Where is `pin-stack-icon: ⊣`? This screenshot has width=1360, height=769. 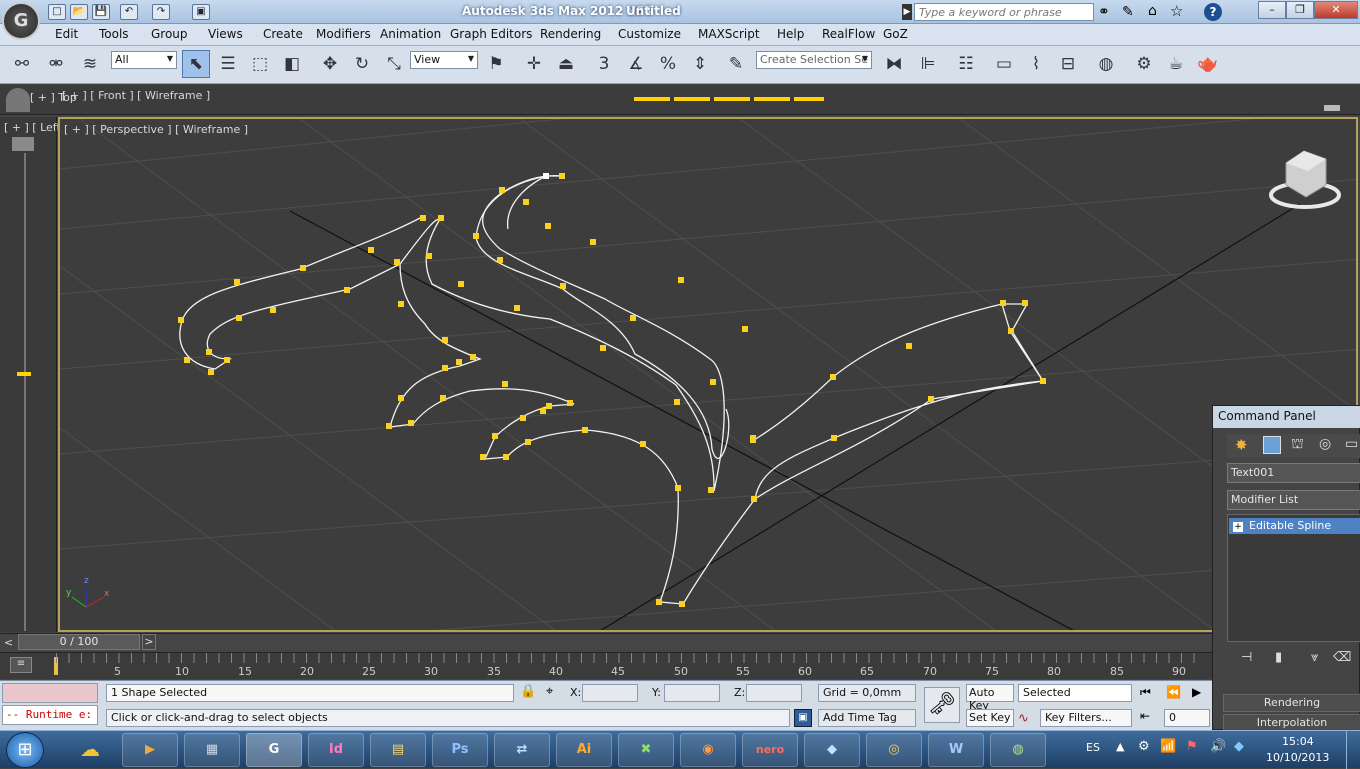 pin-stack-icon: ⊣ is located at coordinates (1246, 657).